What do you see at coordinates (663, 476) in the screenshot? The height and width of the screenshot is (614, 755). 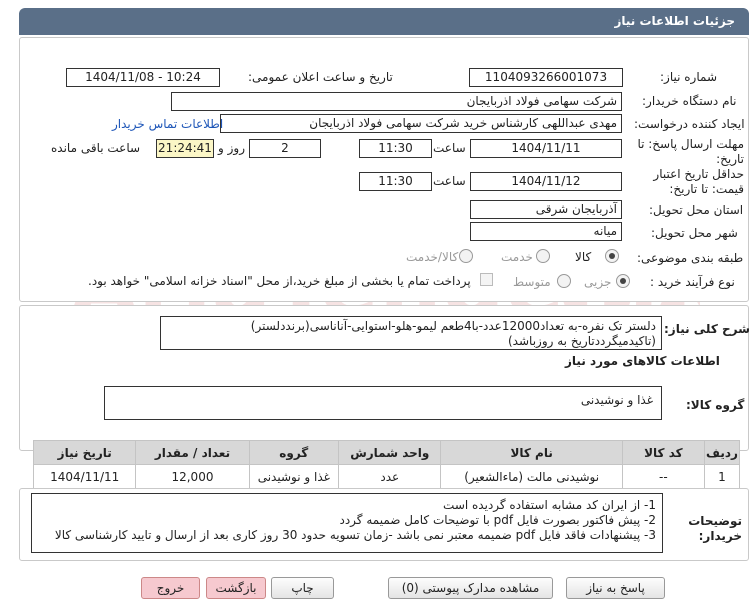 I see `cell-code: --` at bounding box center [663, 476].